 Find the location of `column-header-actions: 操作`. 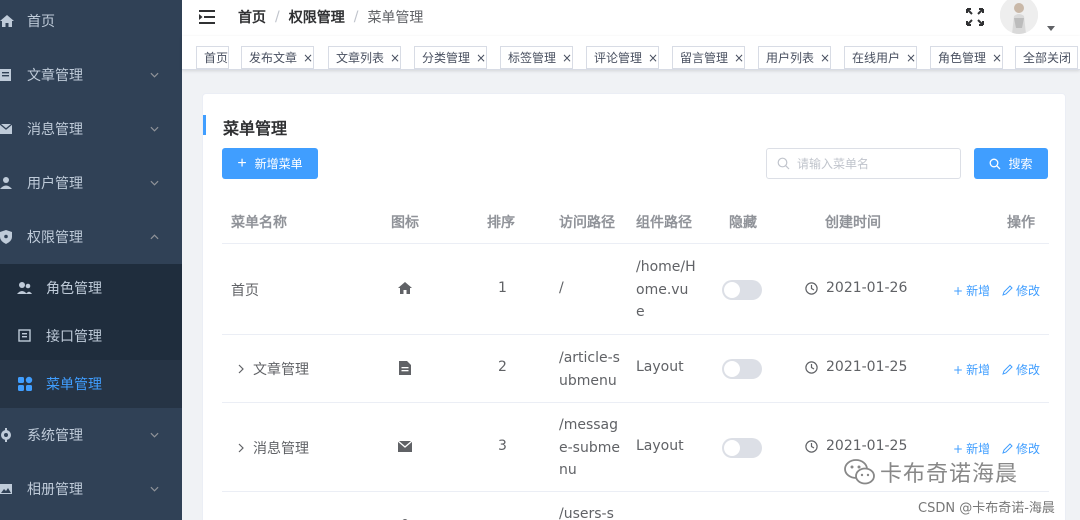

column-header-actions: 操作 is located at coordinates (1021, 223).